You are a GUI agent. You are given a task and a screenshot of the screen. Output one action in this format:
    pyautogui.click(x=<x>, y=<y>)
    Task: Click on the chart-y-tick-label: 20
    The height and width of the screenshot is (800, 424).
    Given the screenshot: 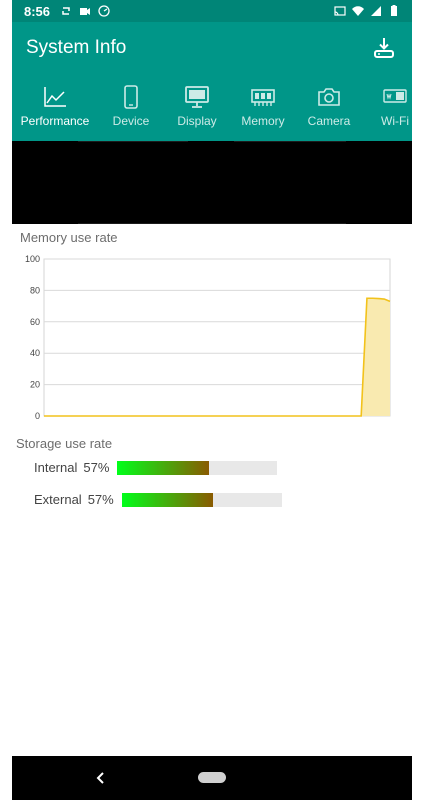 What is the action you would take?
    pyautogui.click(x=35, y=385)
    